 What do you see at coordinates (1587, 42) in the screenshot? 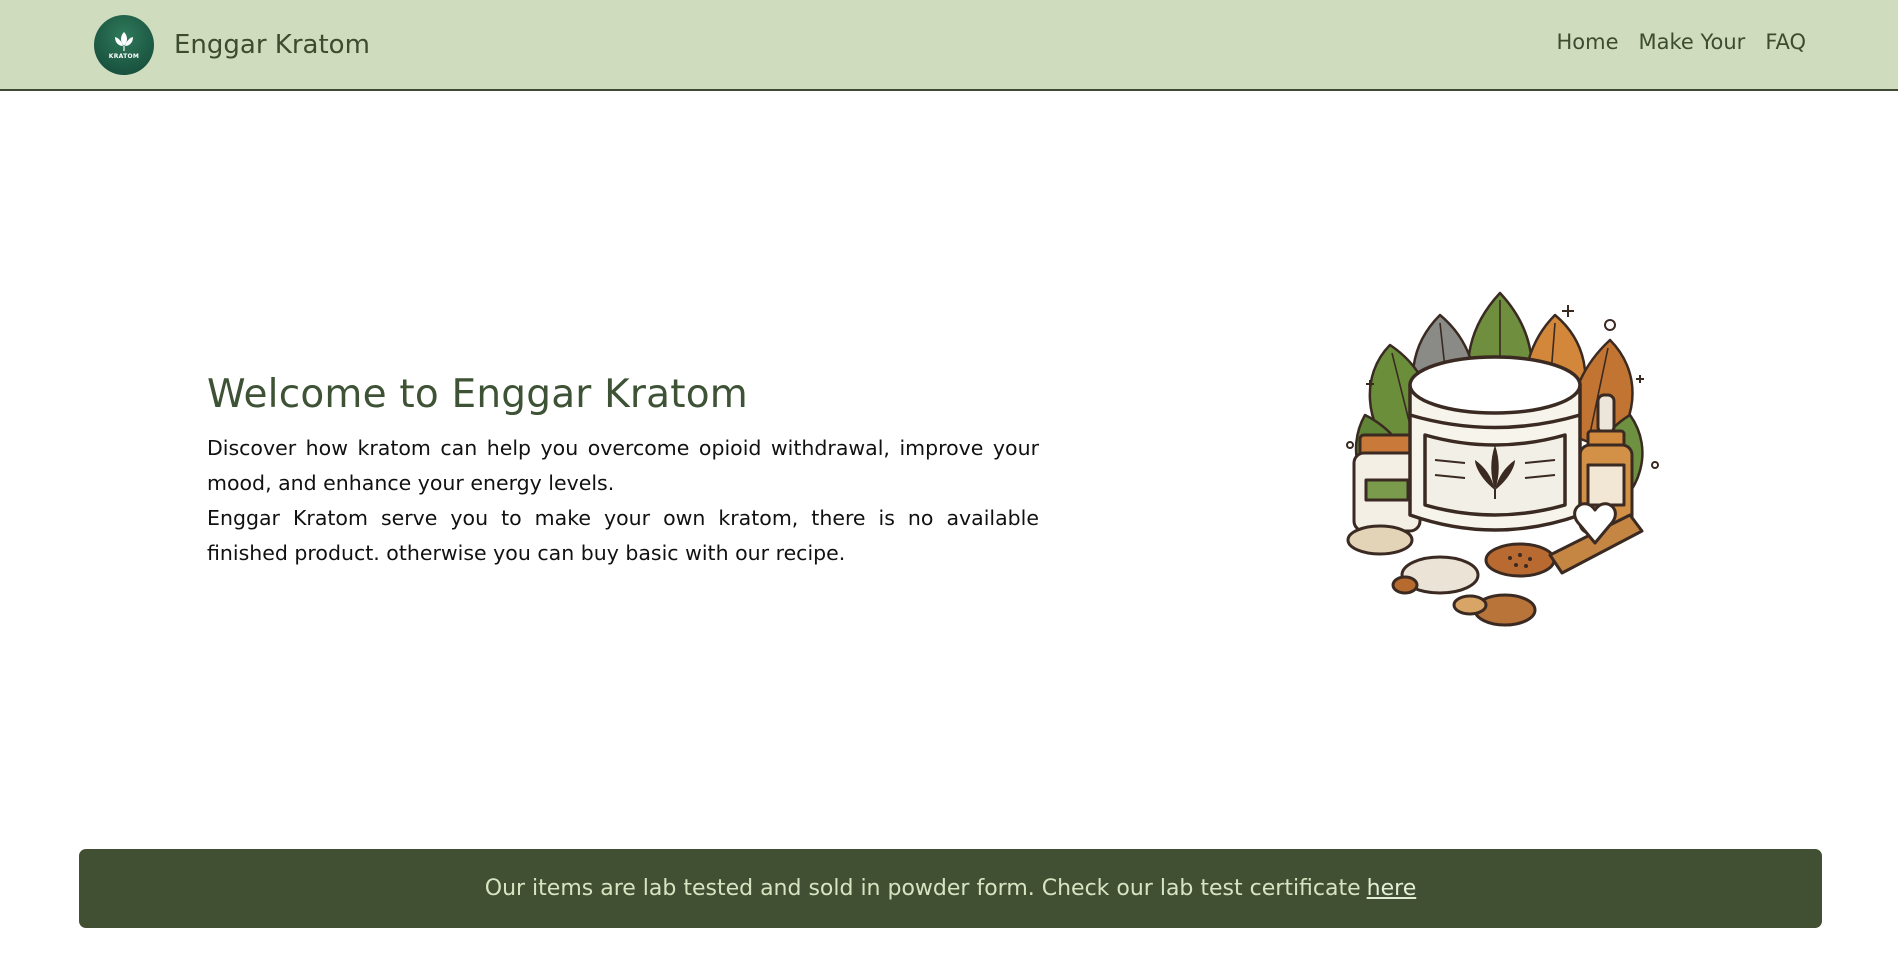
I see `nav-link-home: Home` at bounding box center [1587, 42].